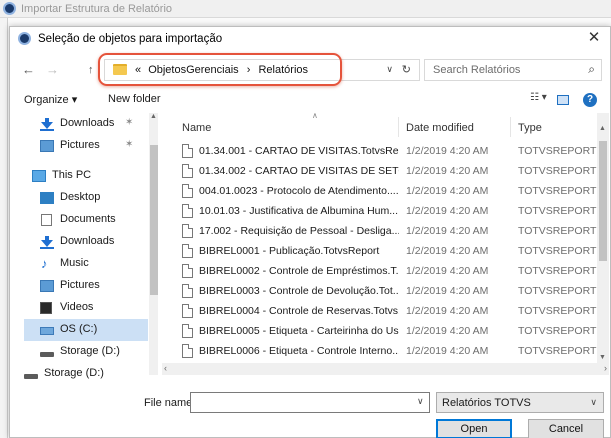 This screenshot has height=438, width=611. I want to click on nav-item-label: Desktop, so click(80, 197).